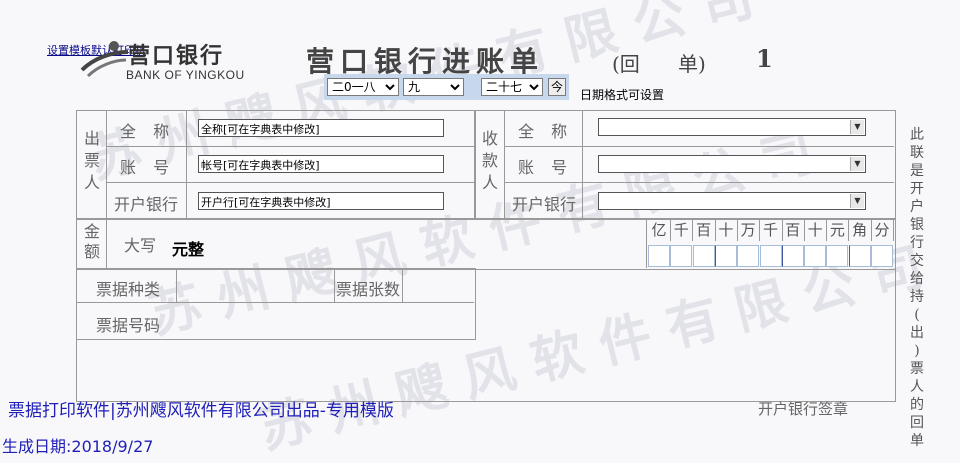 The height and width of the screenshot is (463, 960). Describe the element at coordinates (860, 230) in the screenshot. I see `digit-header: 角` at that location.